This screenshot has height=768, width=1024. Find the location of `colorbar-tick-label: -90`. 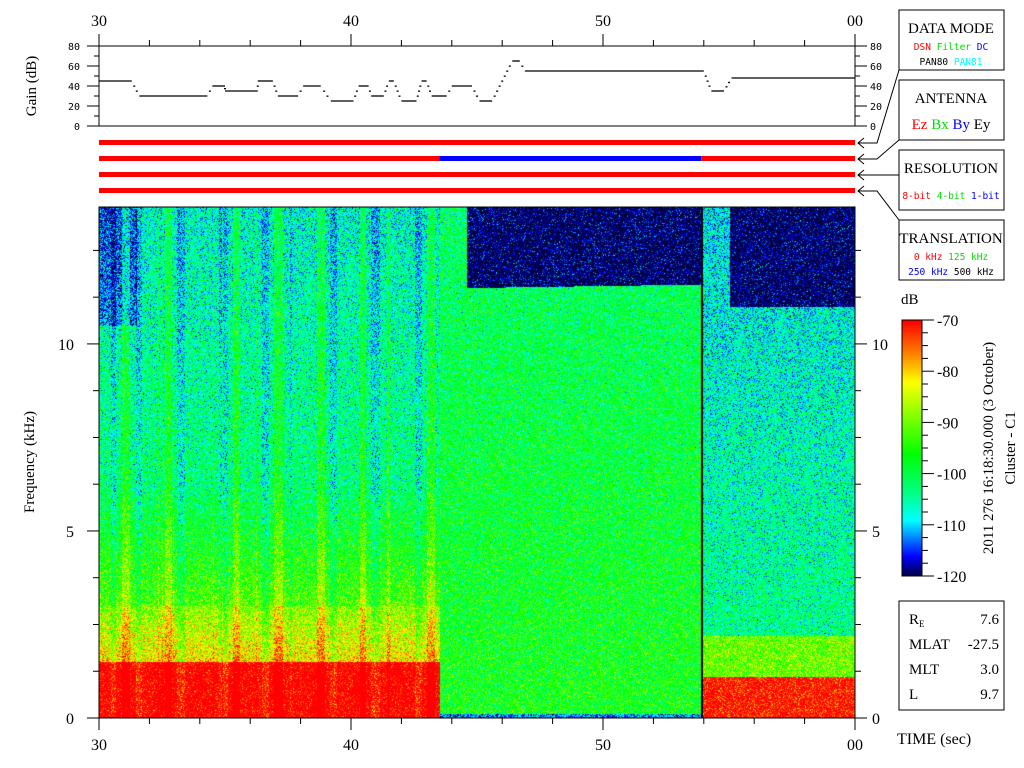

colorbar-tick-label: -90 is located at coordinates (947, 423).